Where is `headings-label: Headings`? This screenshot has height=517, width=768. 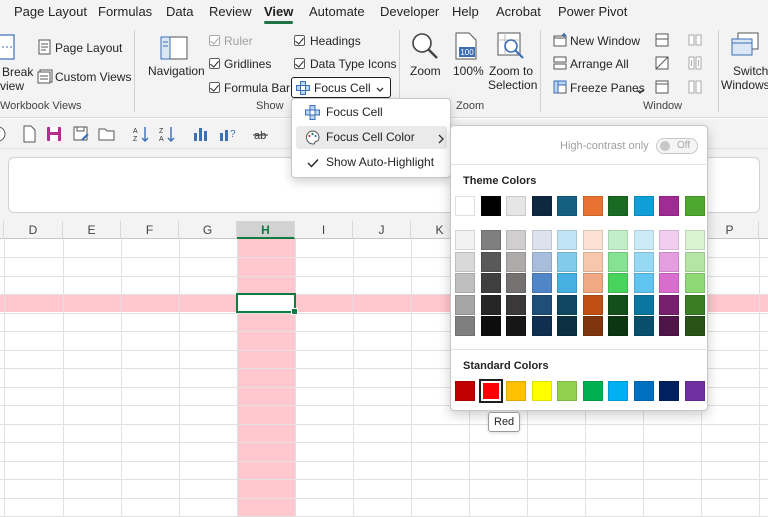 headings-label: Headings is located at coordinates (335, 41).